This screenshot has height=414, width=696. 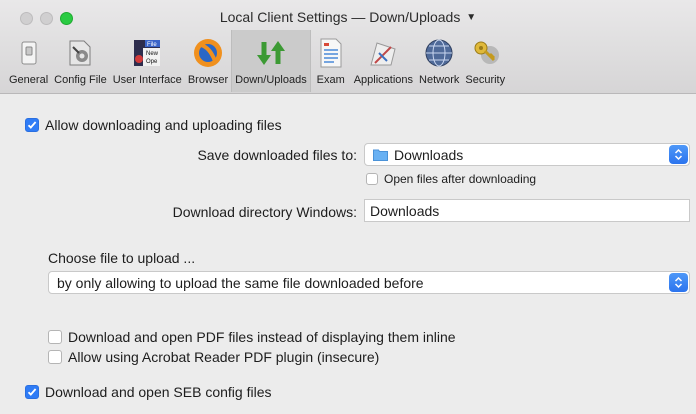 I want to click on tab-label: General, so click(x=29, y=80).